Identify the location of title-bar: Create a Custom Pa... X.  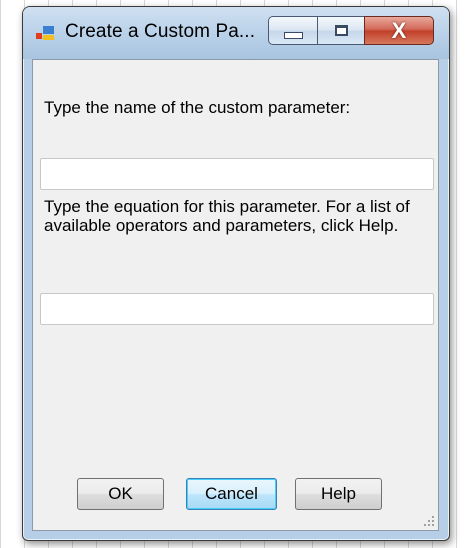
(236, 33).